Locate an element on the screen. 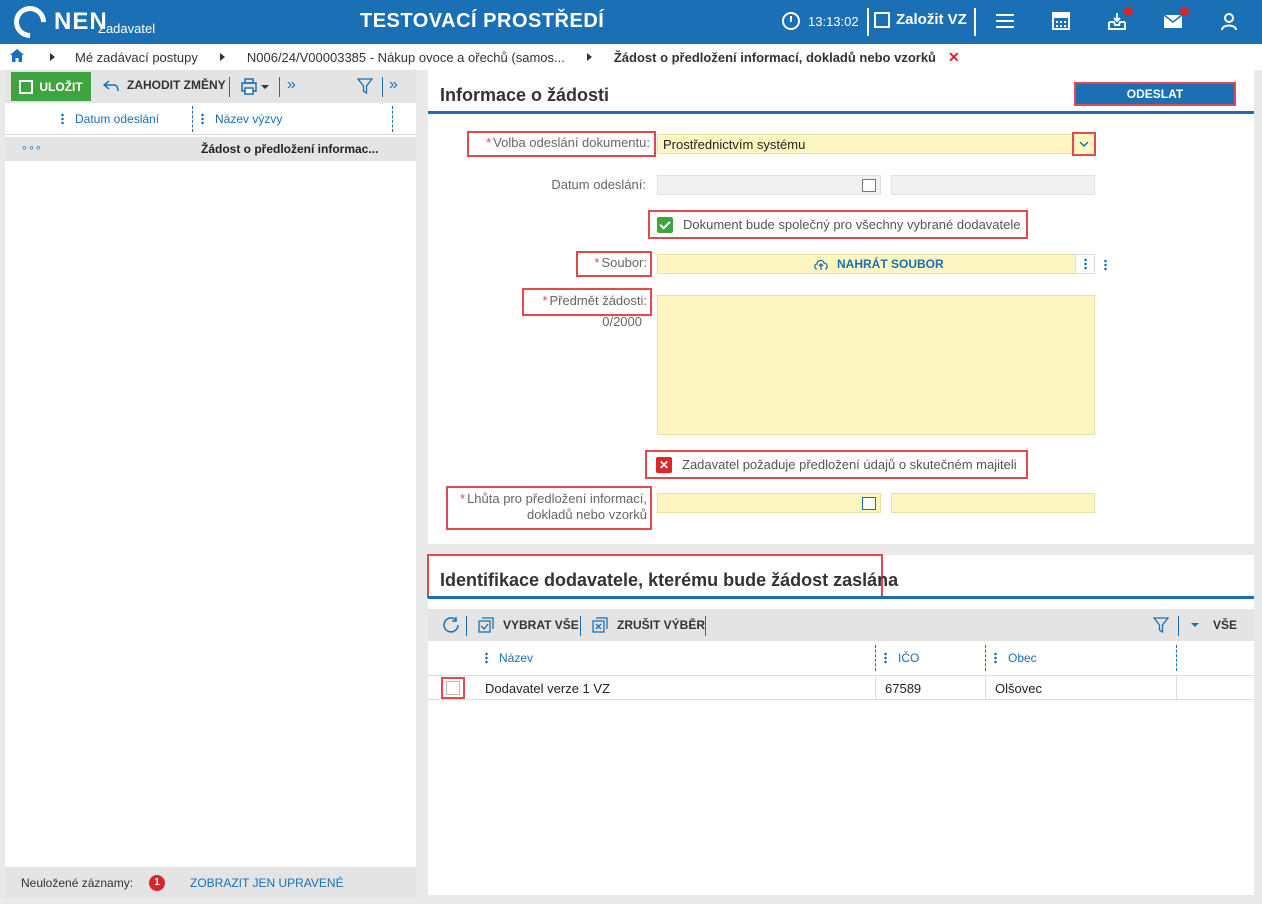  x-icon: ✕ is located at coordinates (664, 464).